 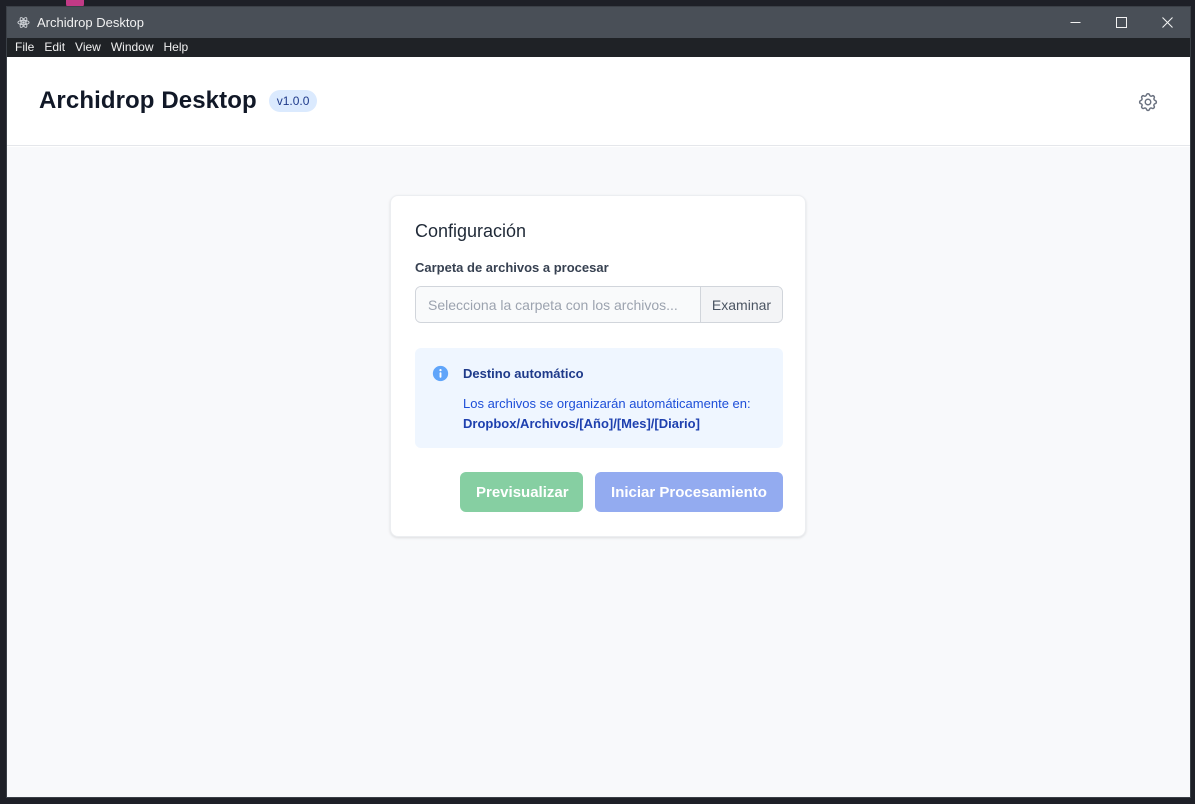 What do you see at coordinates (523, 373) in the screenshot?
I see `info-title: Destino automático` at bounding box center [523, 373].